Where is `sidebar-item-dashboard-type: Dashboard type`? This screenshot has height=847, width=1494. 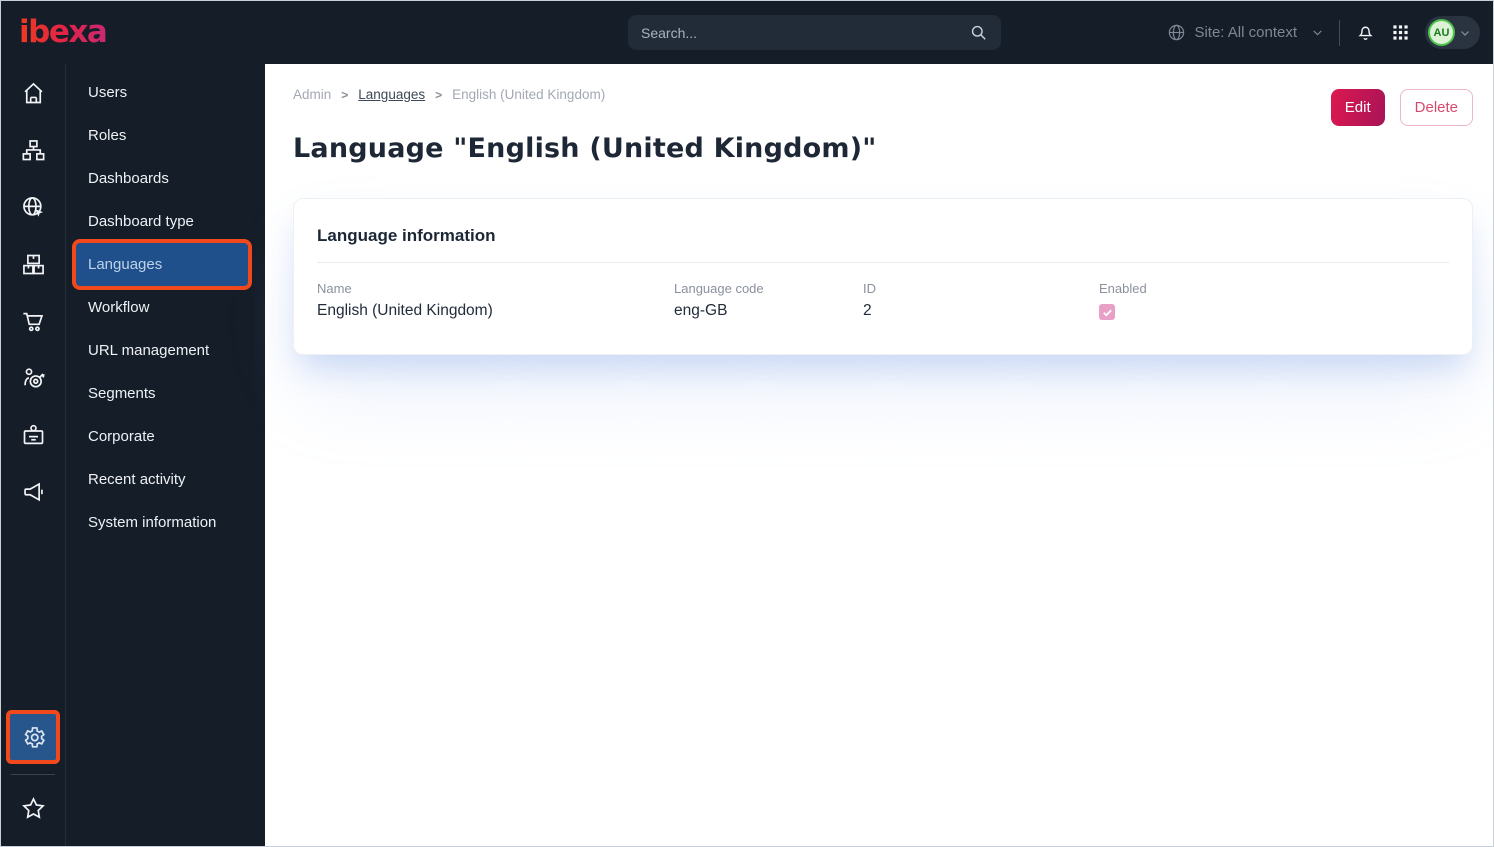
sidebar-item-dashboard-type: Dashboard type is located at coordinates (165, 221).